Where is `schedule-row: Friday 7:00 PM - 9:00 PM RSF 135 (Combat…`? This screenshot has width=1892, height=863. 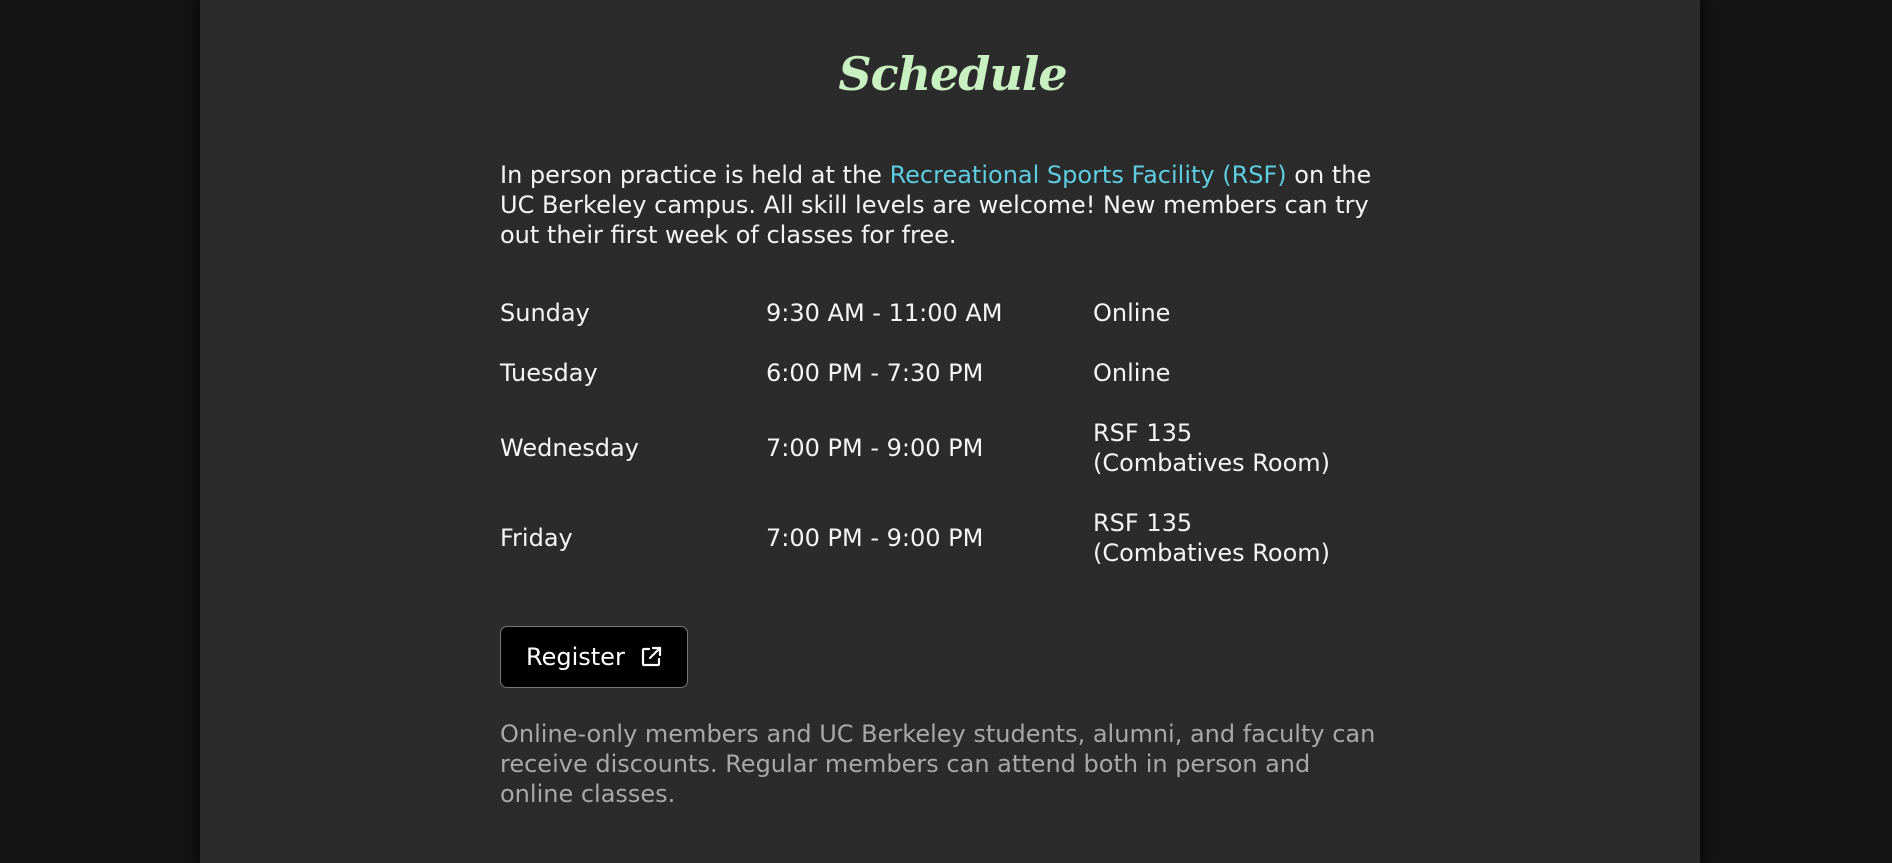 schedule-row: Friday 7:00 PM - 9:00 PM RSF 135 (Combat… is located at coordinates (950, 553).